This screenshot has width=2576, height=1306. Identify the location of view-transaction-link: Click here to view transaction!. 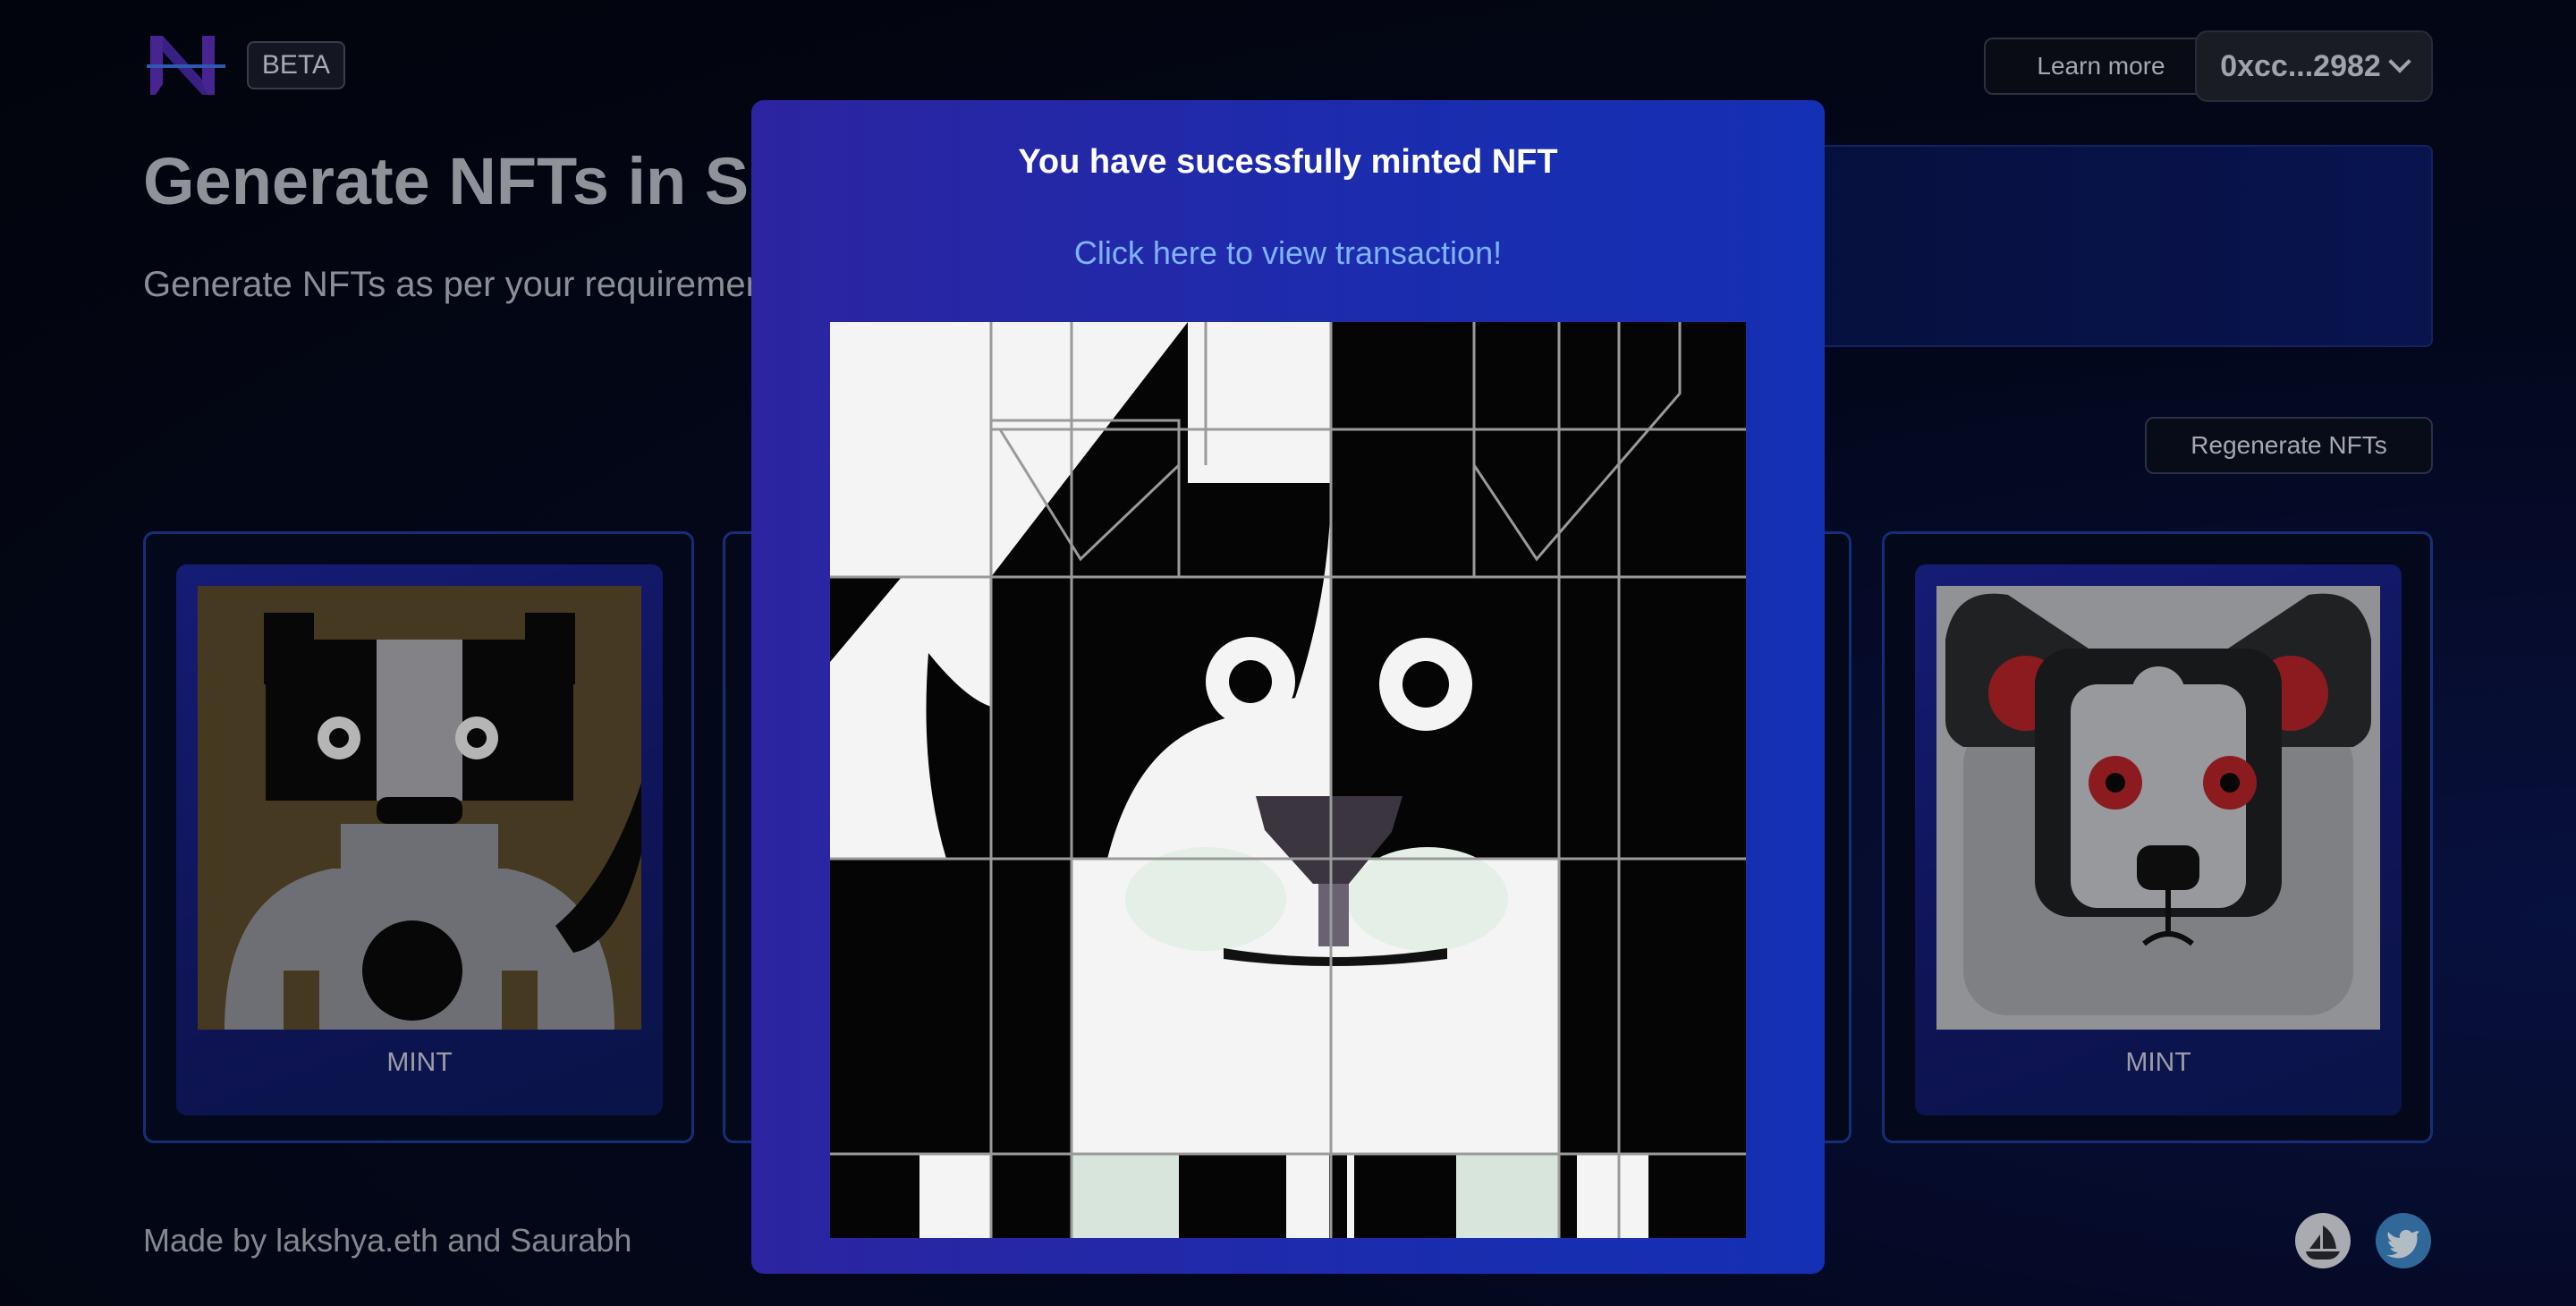
(1288, 253).